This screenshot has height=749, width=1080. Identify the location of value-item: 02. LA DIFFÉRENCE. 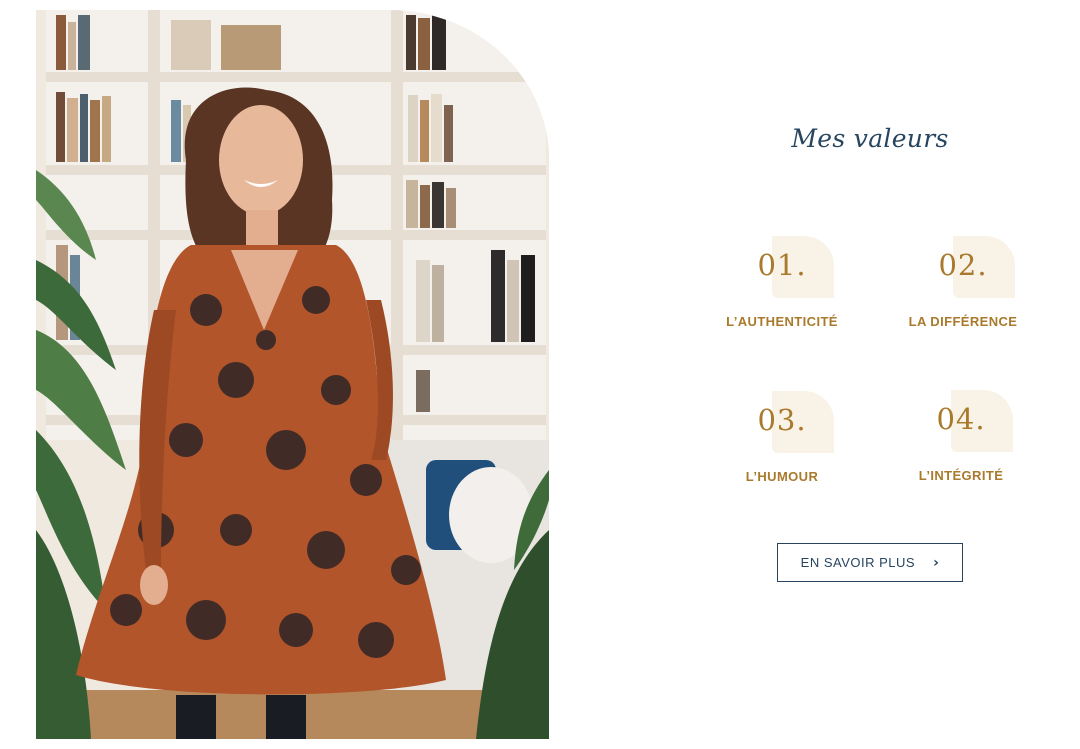
(963, 282).